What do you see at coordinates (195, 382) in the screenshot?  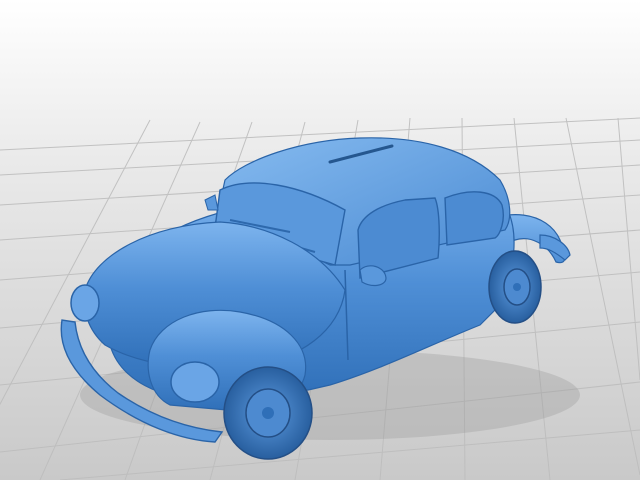 I see `headlight-right` at bounding box center [195, 382].